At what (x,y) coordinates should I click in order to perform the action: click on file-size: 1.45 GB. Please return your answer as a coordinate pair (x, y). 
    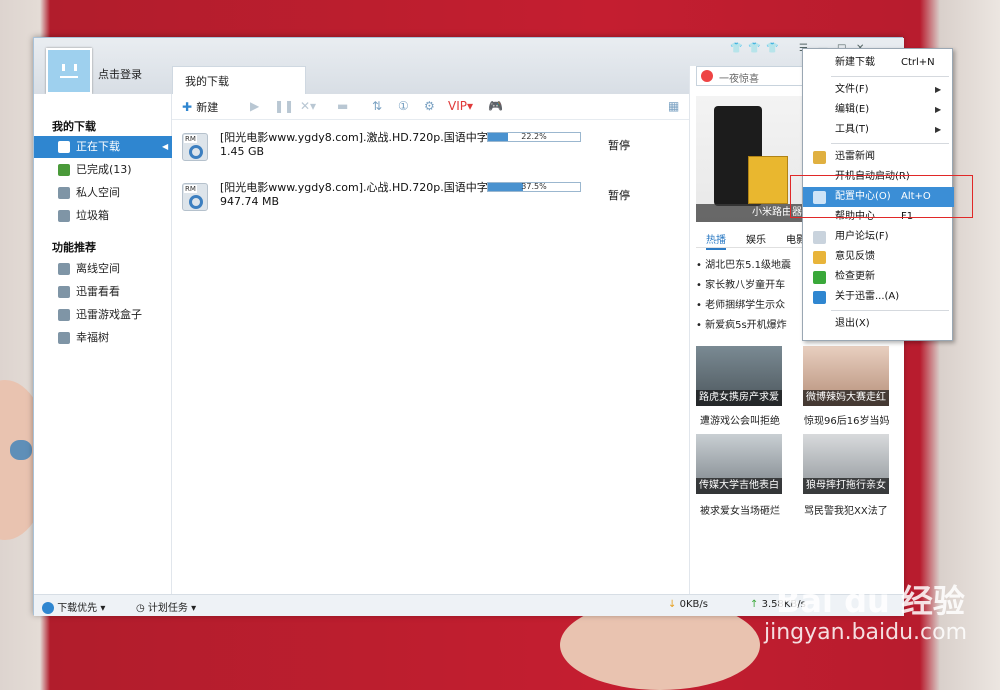
    Looking at the image, I should click on (242, 151).